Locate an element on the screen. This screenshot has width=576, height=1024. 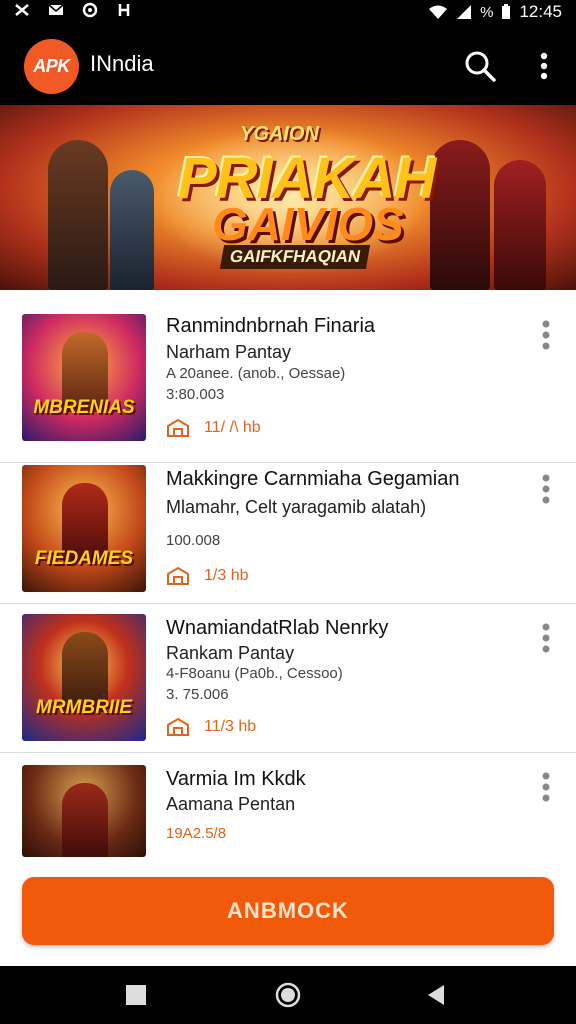
thumb-caption: MRMBRIIE is located at coordinates (84, 707).